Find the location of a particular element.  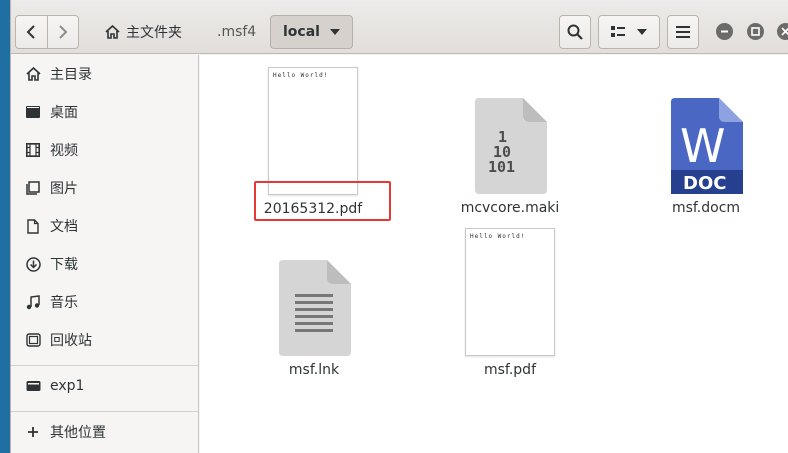

music-icon is located at coordinates (33, 302).